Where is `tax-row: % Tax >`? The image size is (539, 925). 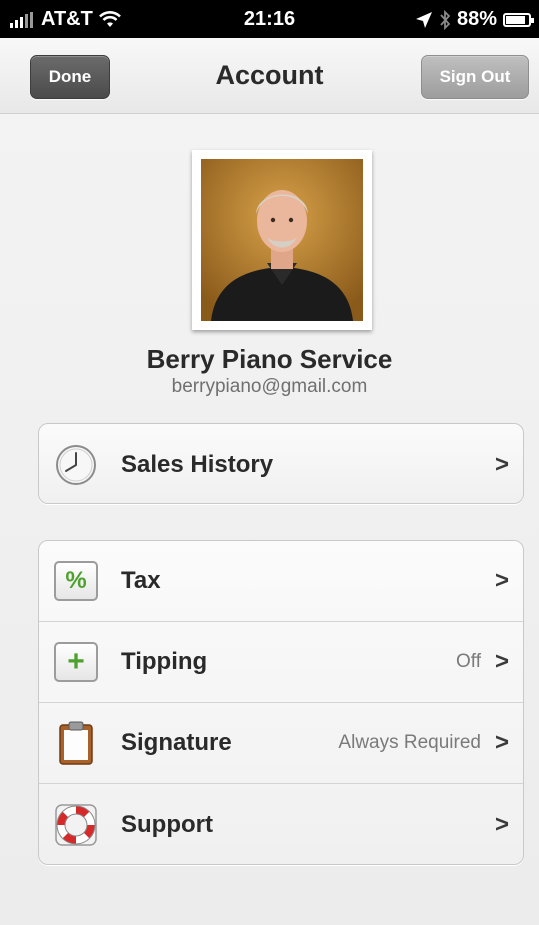
tax-row: % Tax > is located at coordinates (281, 581).